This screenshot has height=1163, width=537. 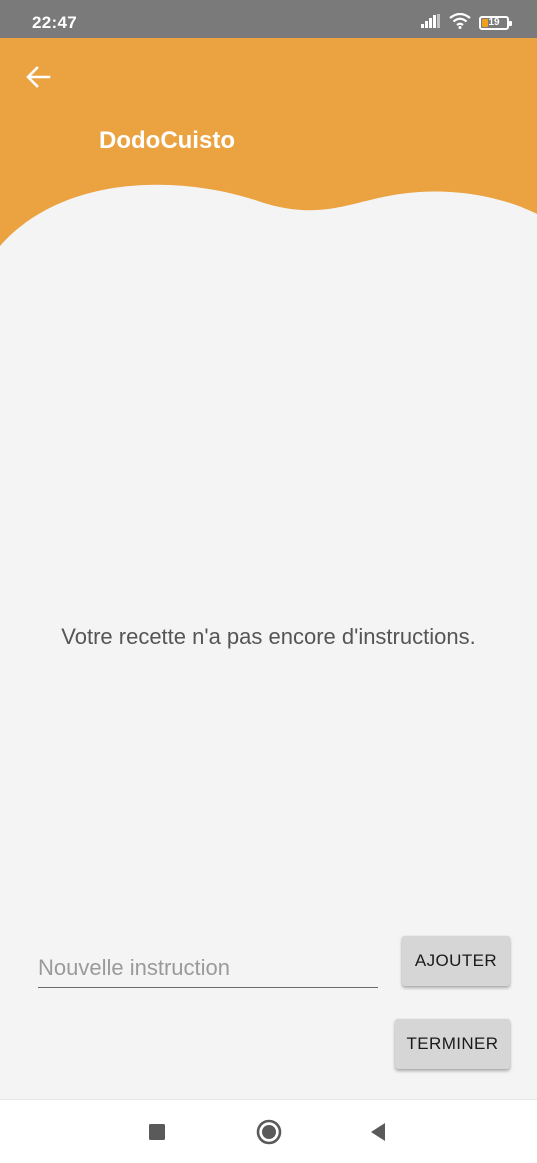 I want to click on navigation-bar, so click(x=268, y=1131).